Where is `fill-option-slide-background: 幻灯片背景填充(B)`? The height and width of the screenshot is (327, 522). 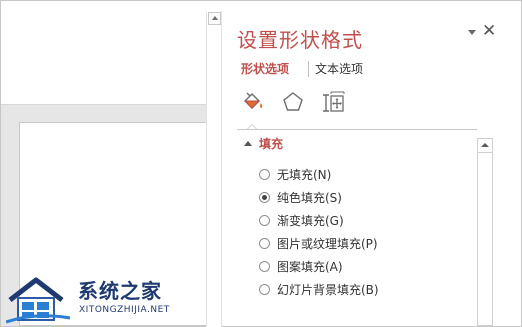
fill-option-slide-background: 幻灯片背景填充(B) is located at coordinates (354, 290).